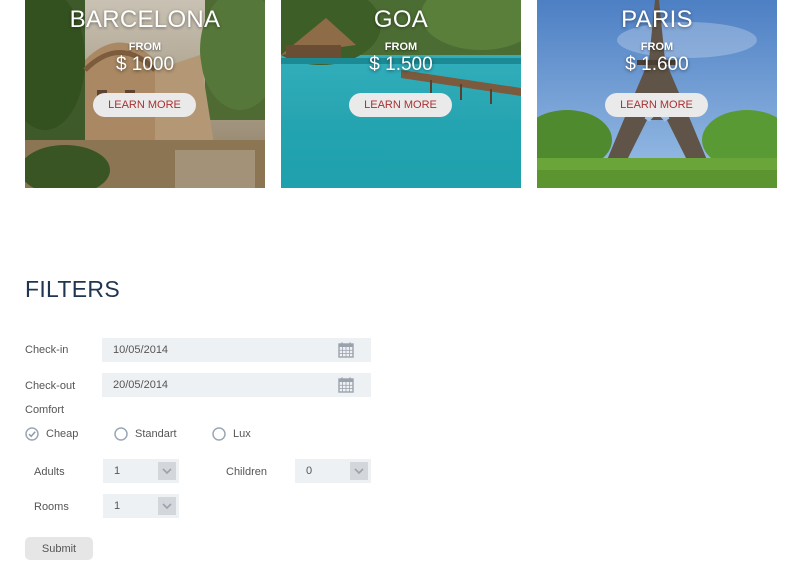  Describe the element at coordinates (242, 434) in the screenshot. I see `radio-lux-label: Lux` at that location.